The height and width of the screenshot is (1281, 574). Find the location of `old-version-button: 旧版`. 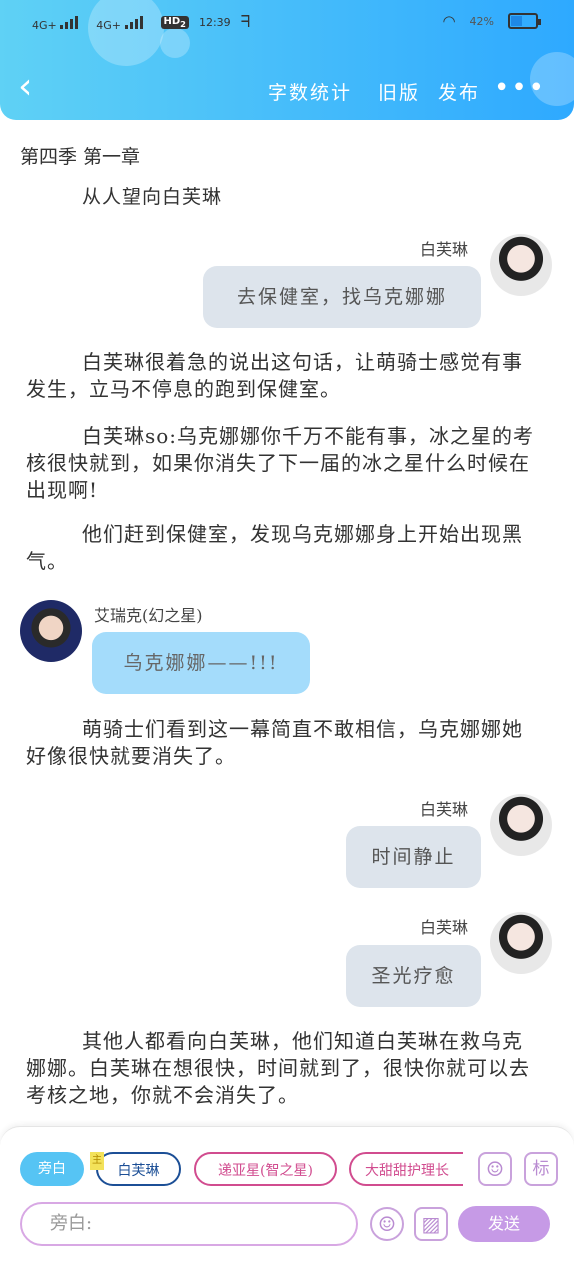

old-version-button: 旧版 is located at coordinates (399, 91).